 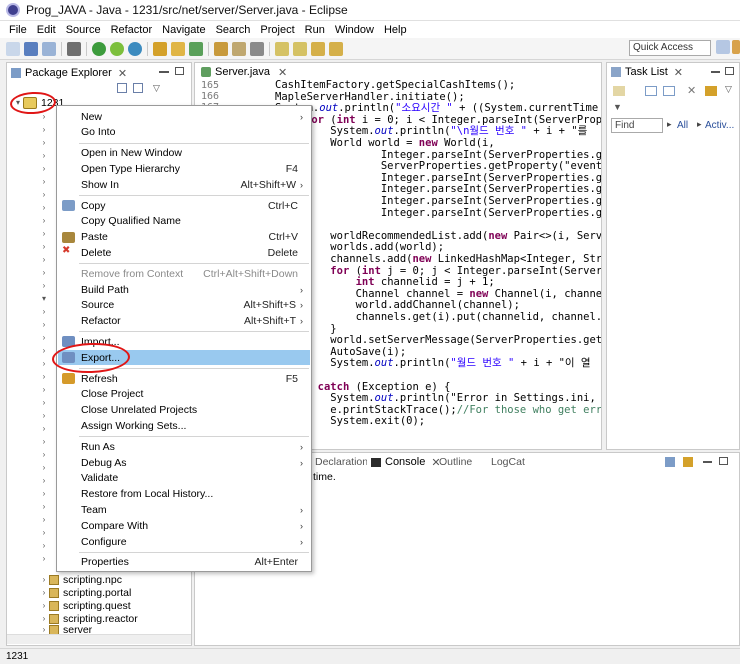 What do you see at coordinates (184, 410) in the screenshot?
I see `menu-item-close-unrelated-projects: Close Unrelated Projects` at bounding box center [184, 410].